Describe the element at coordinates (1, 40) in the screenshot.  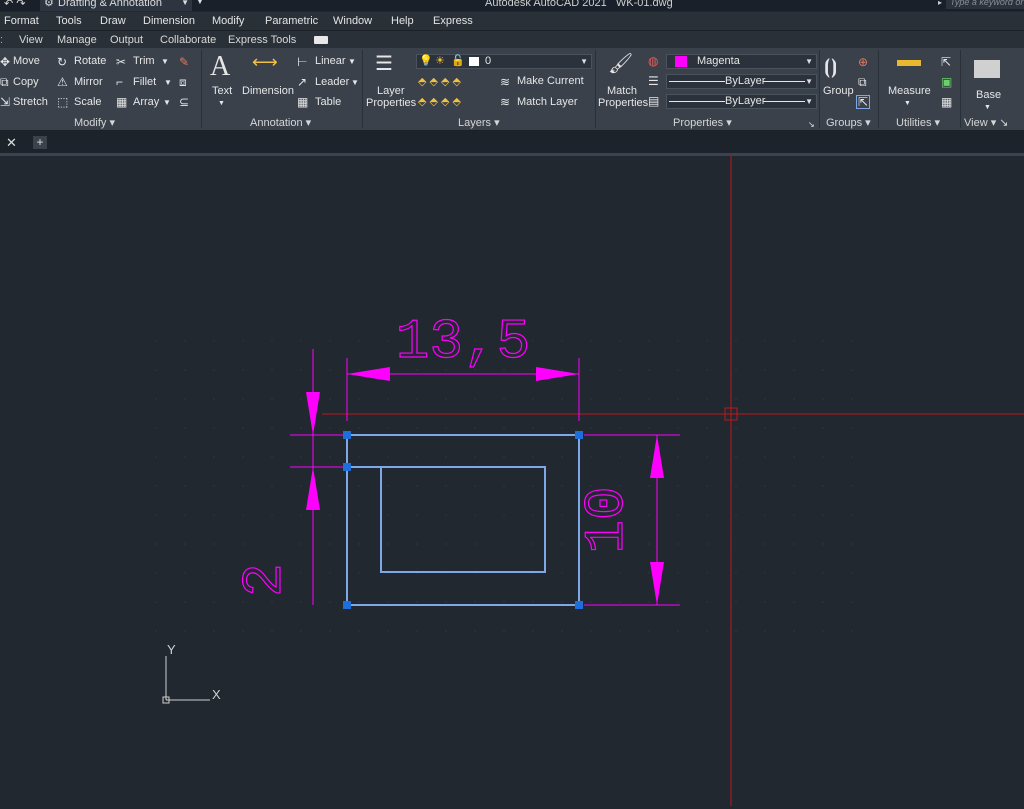
I see `tab-overflow: :` at that location.